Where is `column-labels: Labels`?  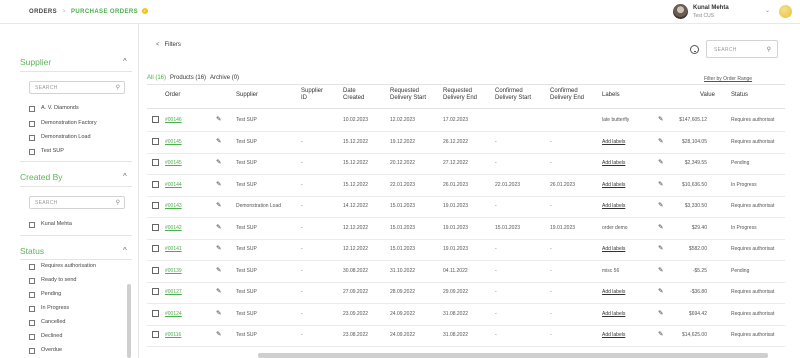 column-labels: Labels is located at coordinates (611, 95).